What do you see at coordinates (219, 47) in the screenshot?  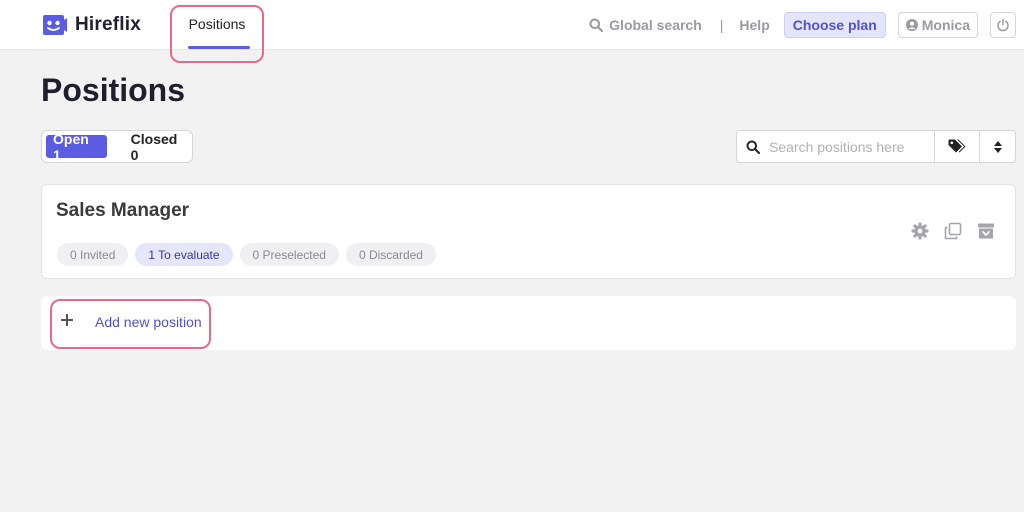 I see `active-tab-indicator` at bounding box center [219, 47].